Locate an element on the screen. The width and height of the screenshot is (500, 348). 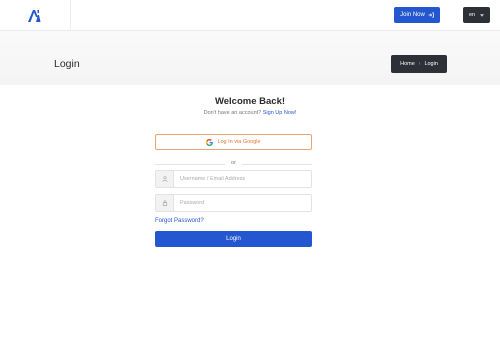
language-select: en is located at coordinates (476, 15).